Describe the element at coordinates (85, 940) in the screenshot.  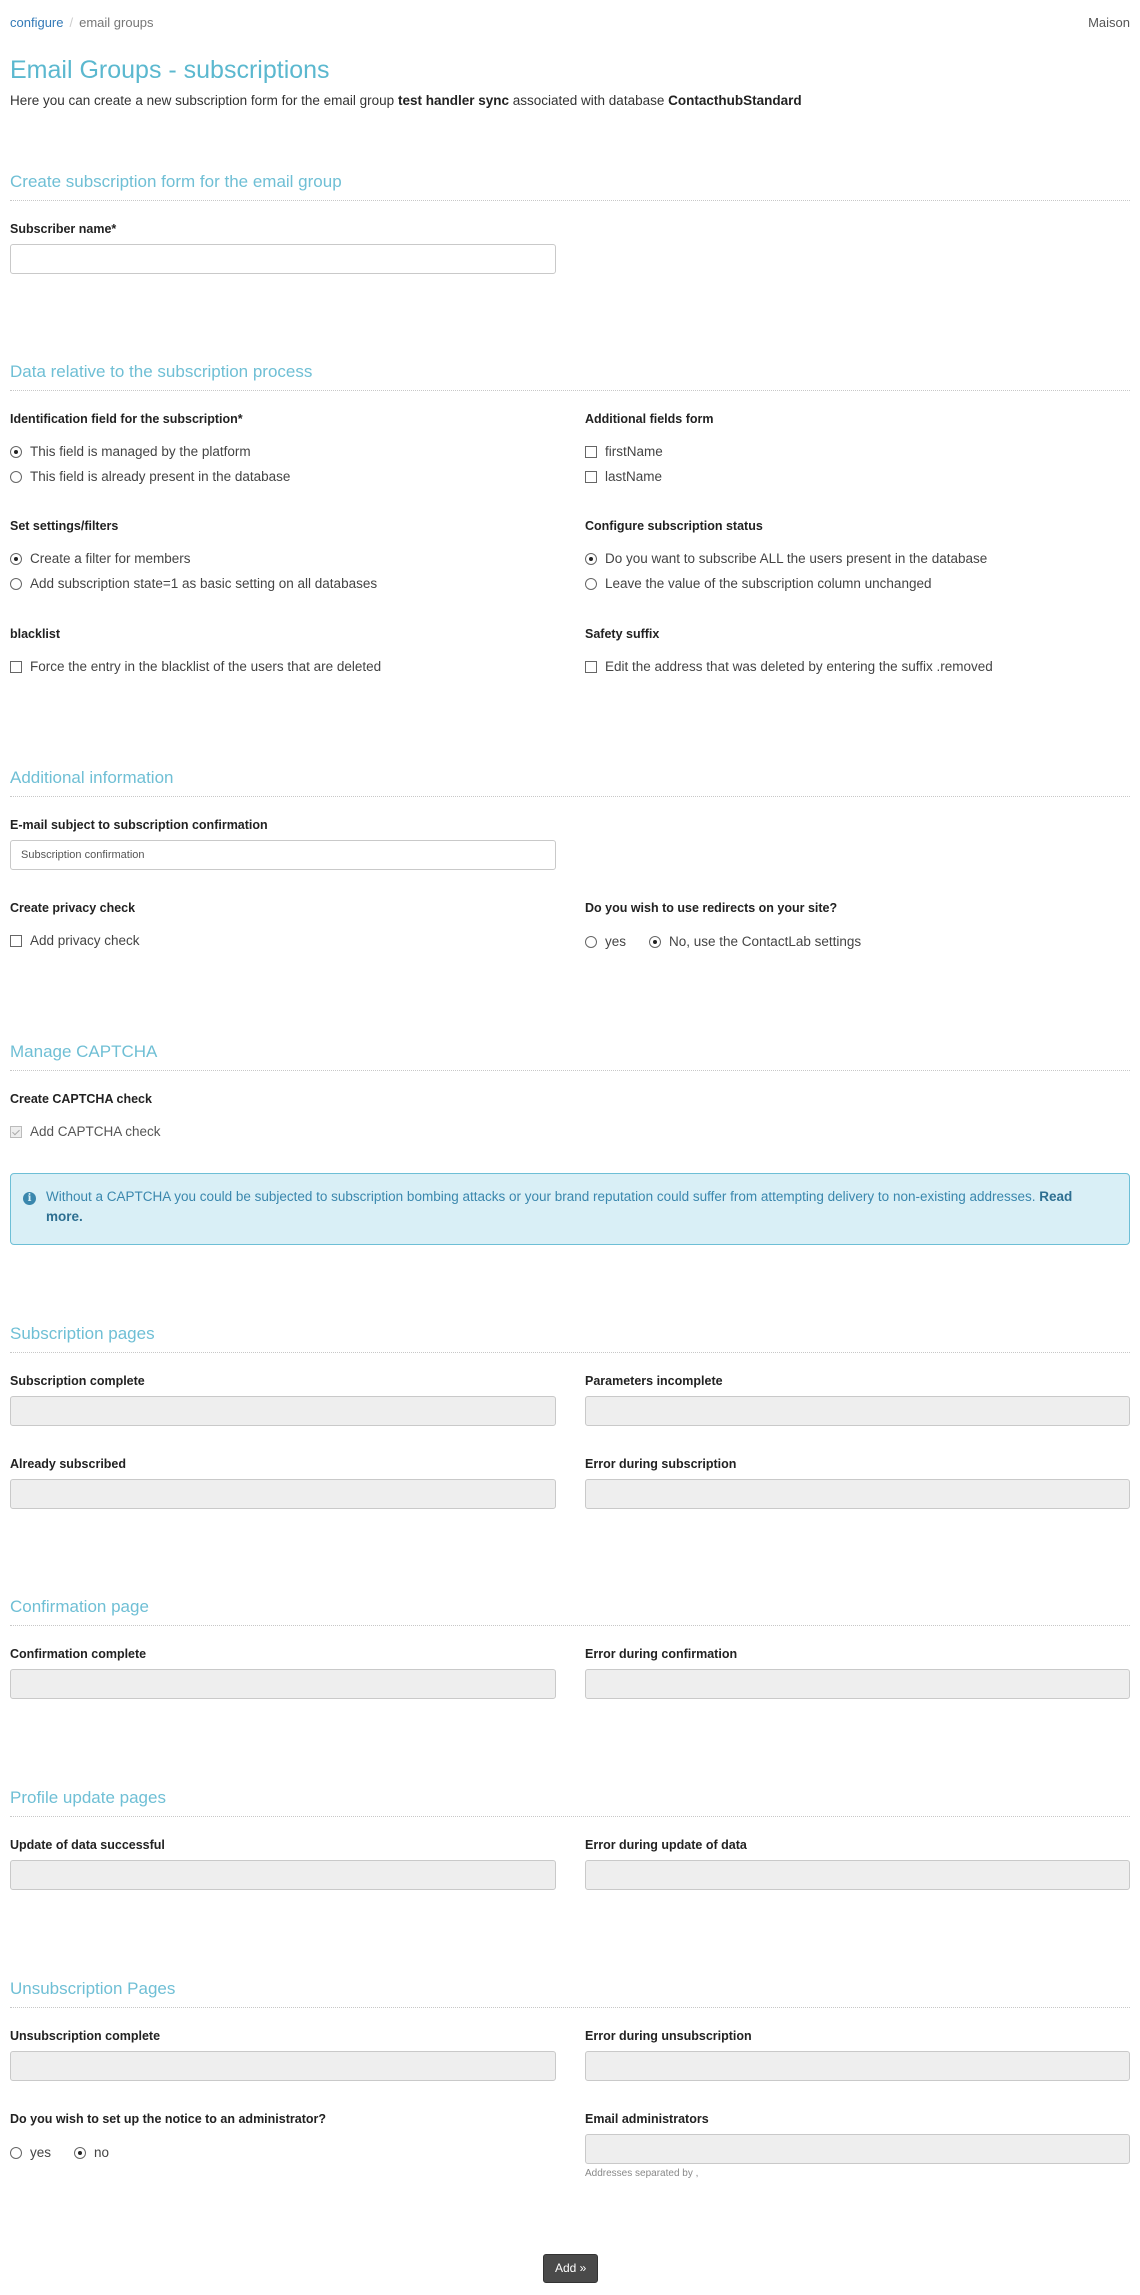
I see `option-label: Add privacy check` at that location.